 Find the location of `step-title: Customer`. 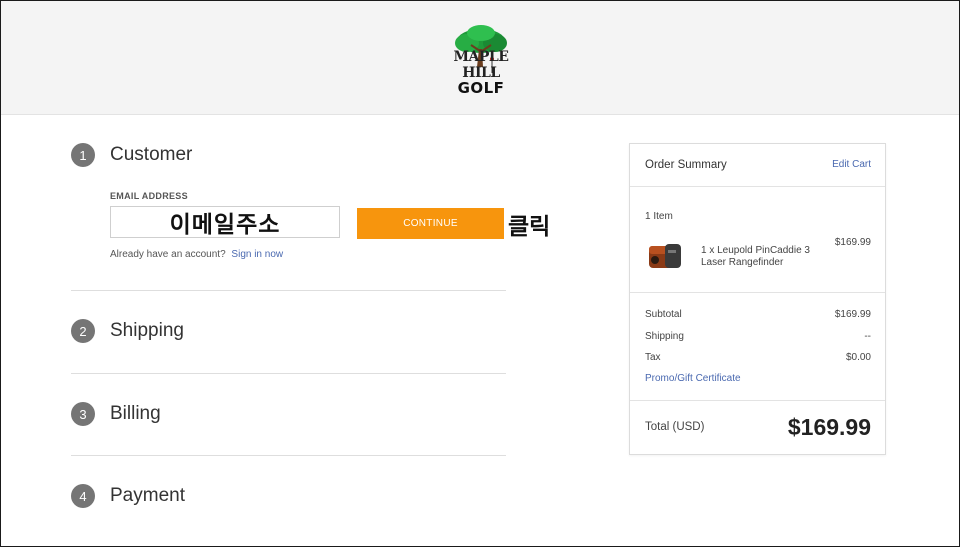

step-title: Customer is located at coordinates (151, 154).